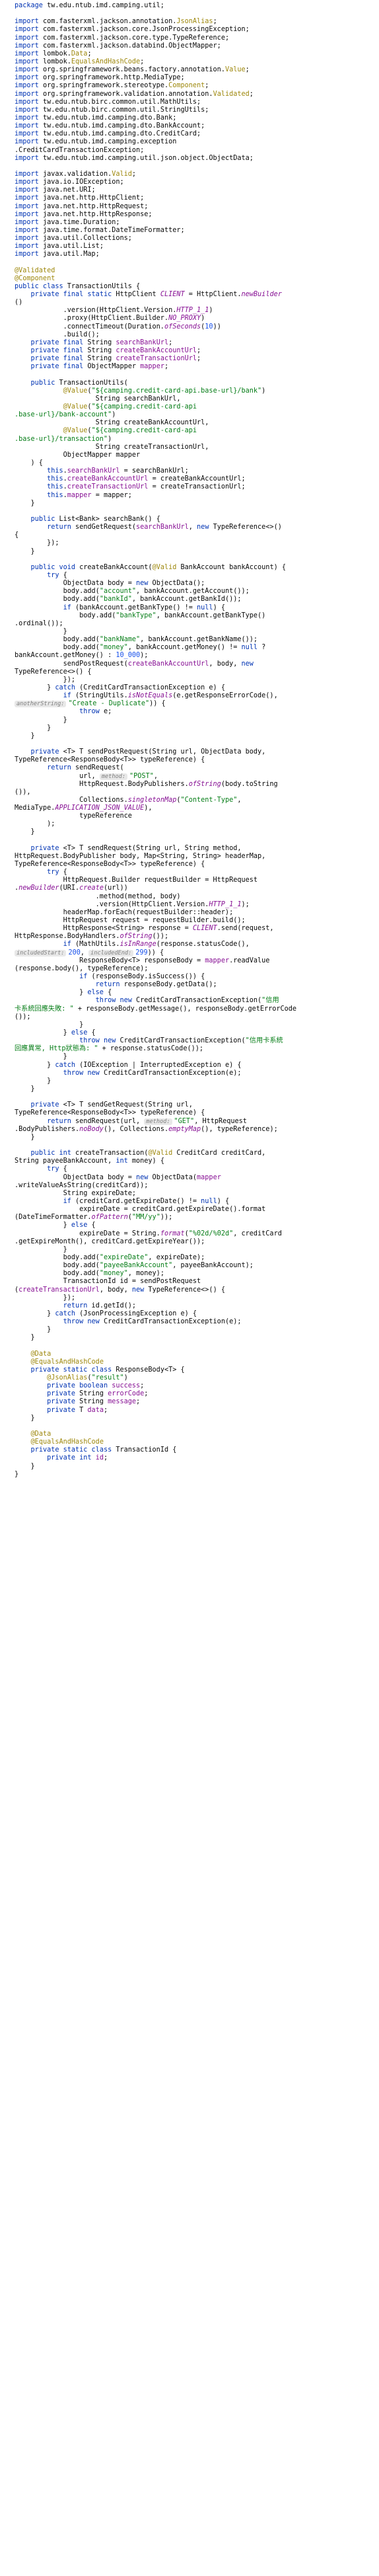 The width and height of the screenshot is (379, 2576). I want to click on number-token: 10, so click(209, 327).